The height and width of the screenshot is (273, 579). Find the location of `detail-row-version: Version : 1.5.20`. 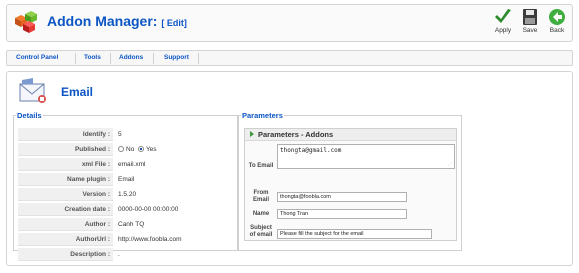

detail-row-version: Version : 1.5.20 is located at coordinates (125, 194).